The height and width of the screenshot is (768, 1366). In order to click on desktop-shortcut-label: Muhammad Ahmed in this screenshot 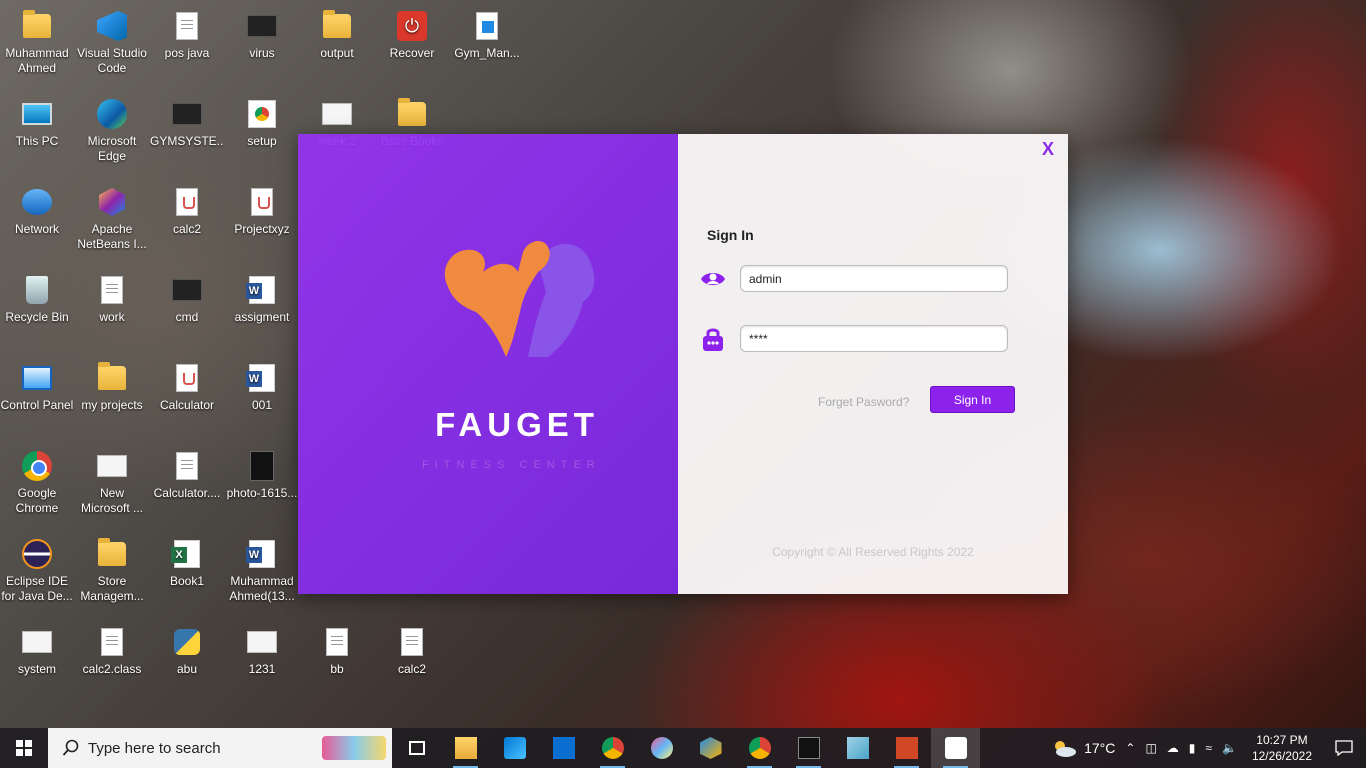, I will do `click(37, 60)`.